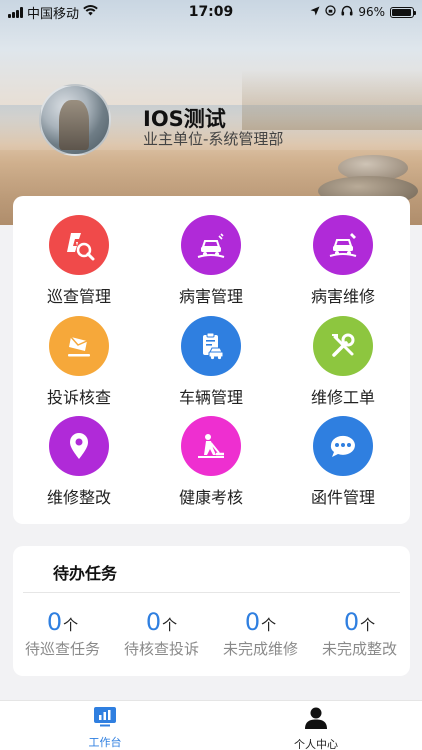 This screenshot has width=422, height=750. I want to click on damaged-car-icon, so click(211, 245).